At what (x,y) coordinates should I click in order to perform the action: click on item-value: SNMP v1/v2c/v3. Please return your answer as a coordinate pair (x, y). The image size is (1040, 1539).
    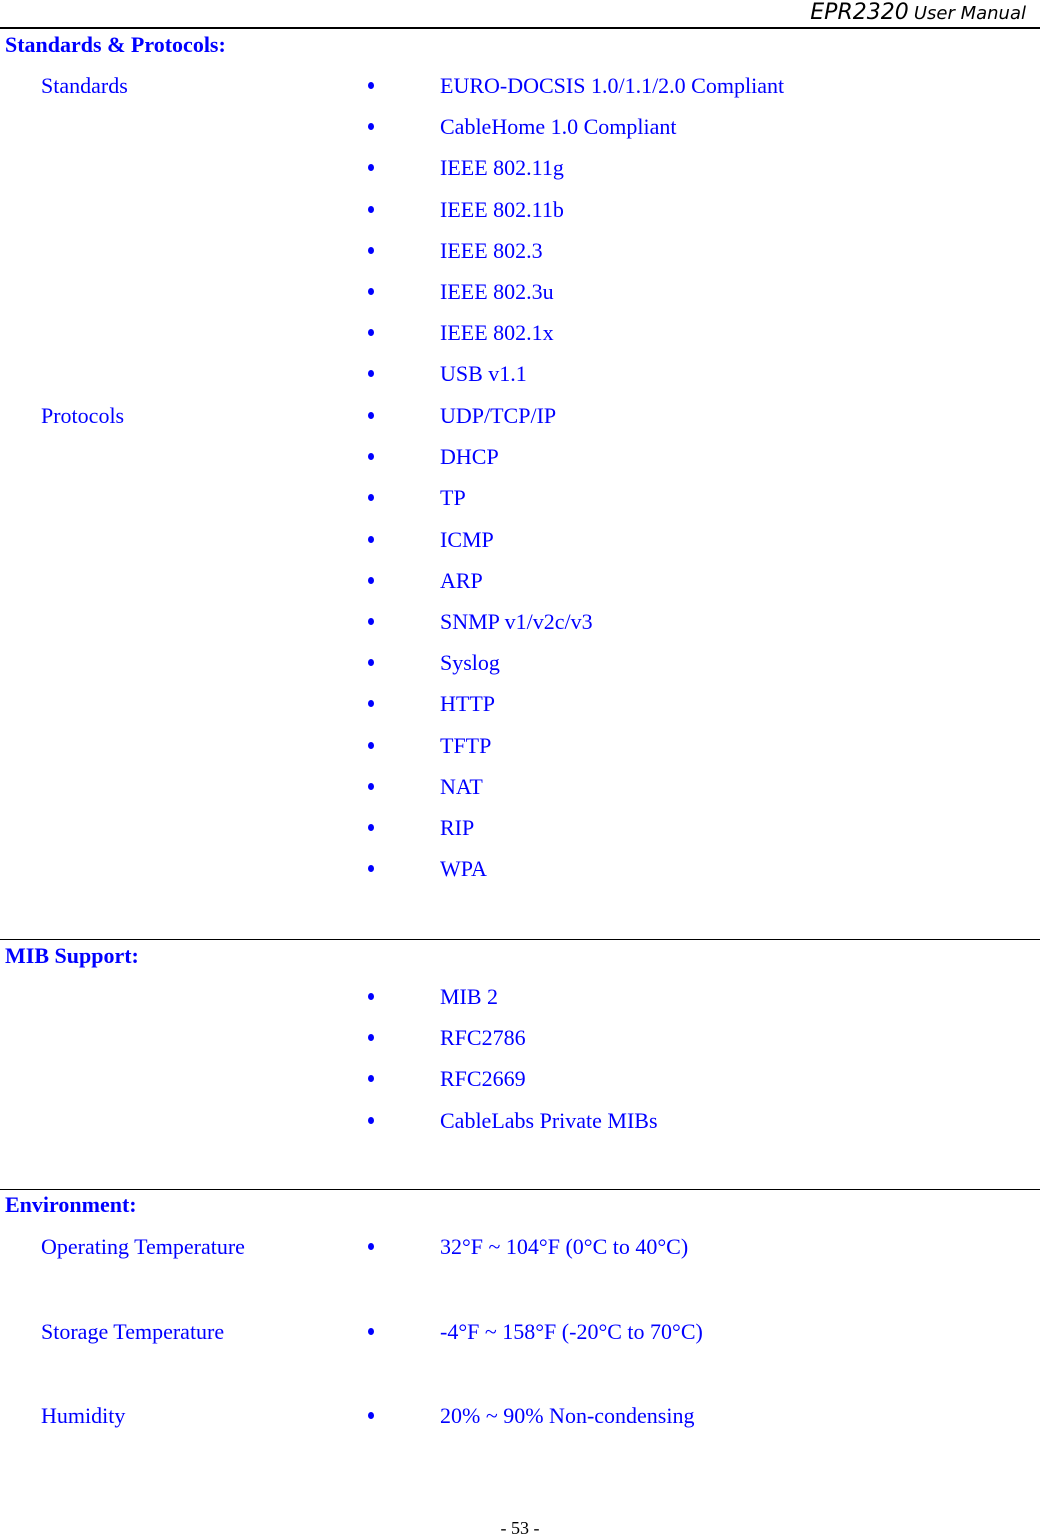
    Looking at the image, I should click on (516, 621).